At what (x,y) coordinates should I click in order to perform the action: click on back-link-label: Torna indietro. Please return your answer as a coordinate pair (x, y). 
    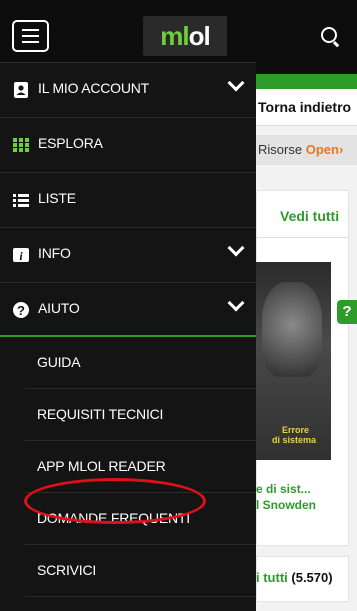
    Looking at the image, I should click on (305, 107).